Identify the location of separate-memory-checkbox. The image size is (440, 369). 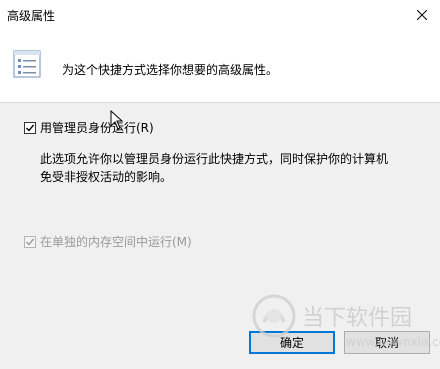
(30, 241).